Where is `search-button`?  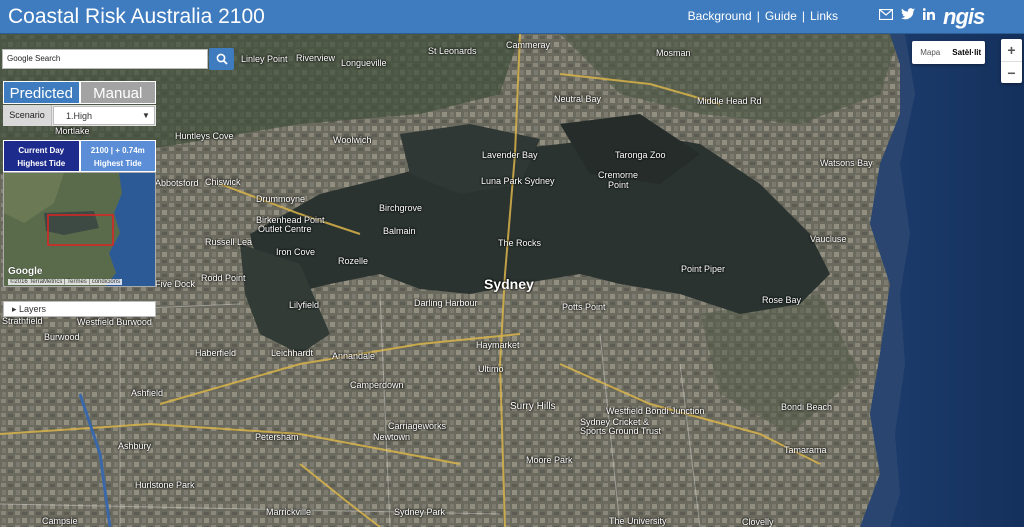
search-button is located at coordinates (221, 59).